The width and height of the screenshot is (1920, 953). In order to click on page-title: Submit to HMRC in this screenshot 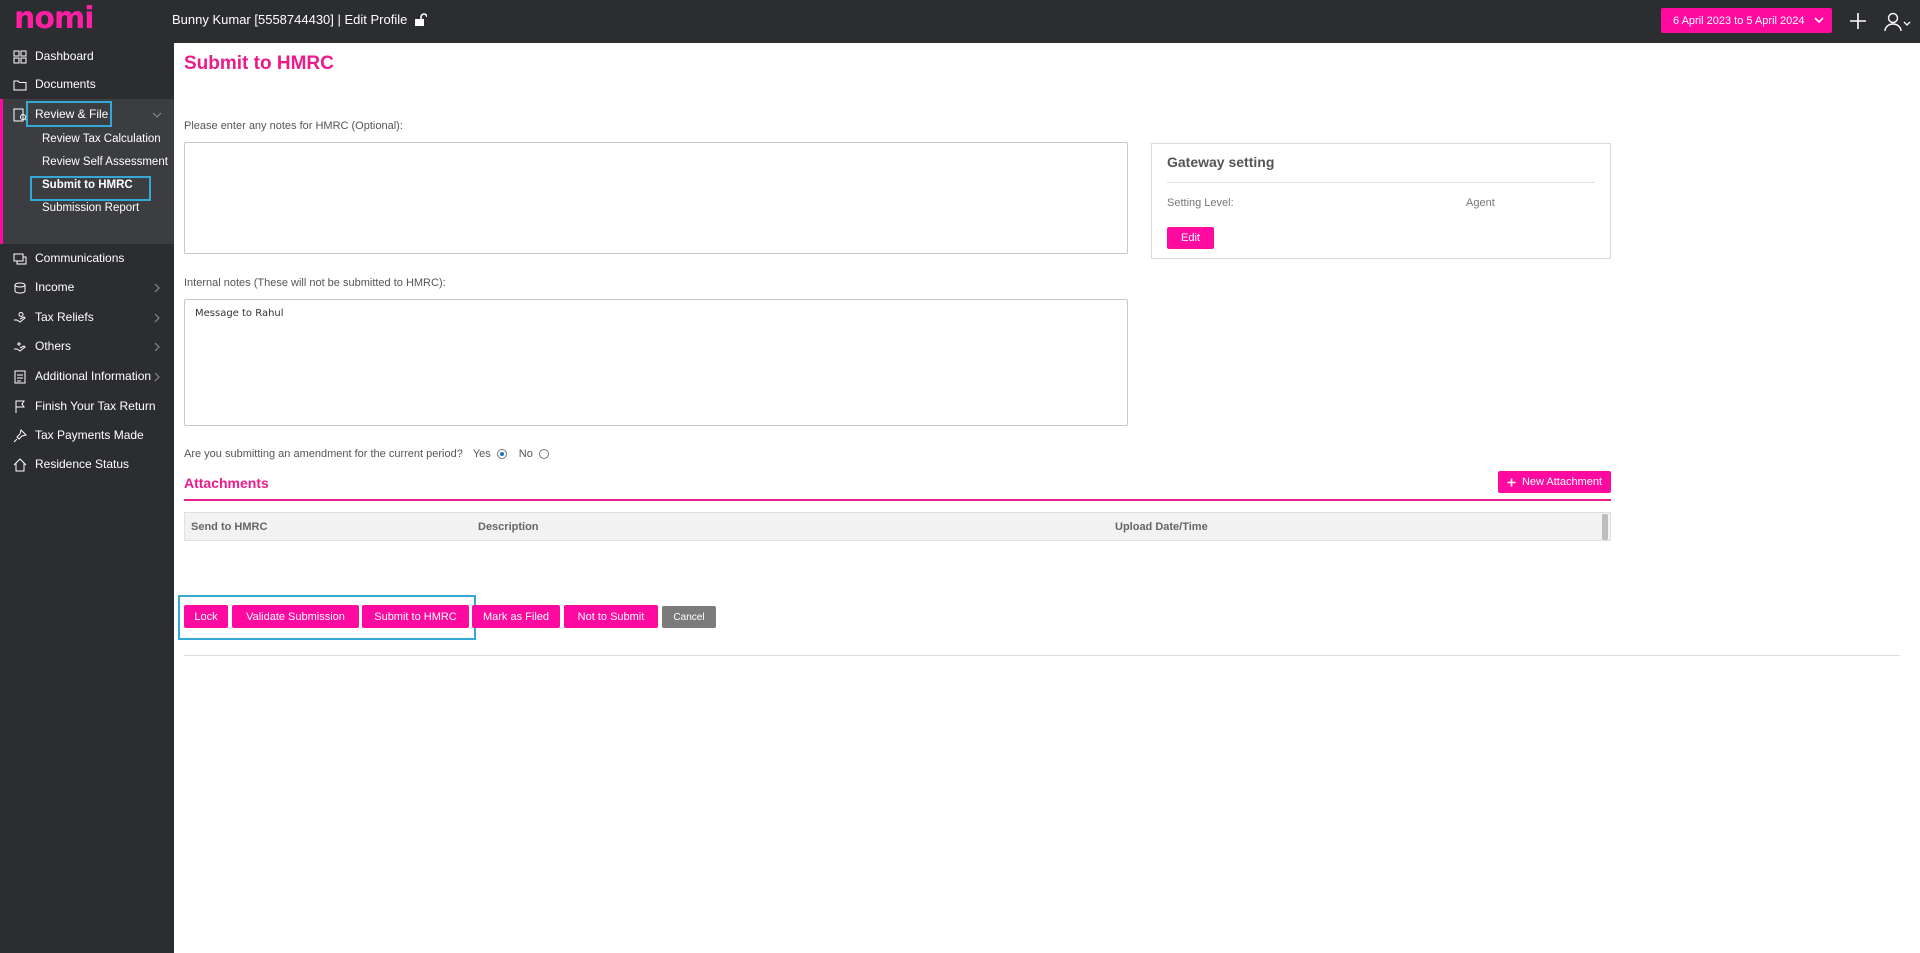, I will do `click(259, 63)`.